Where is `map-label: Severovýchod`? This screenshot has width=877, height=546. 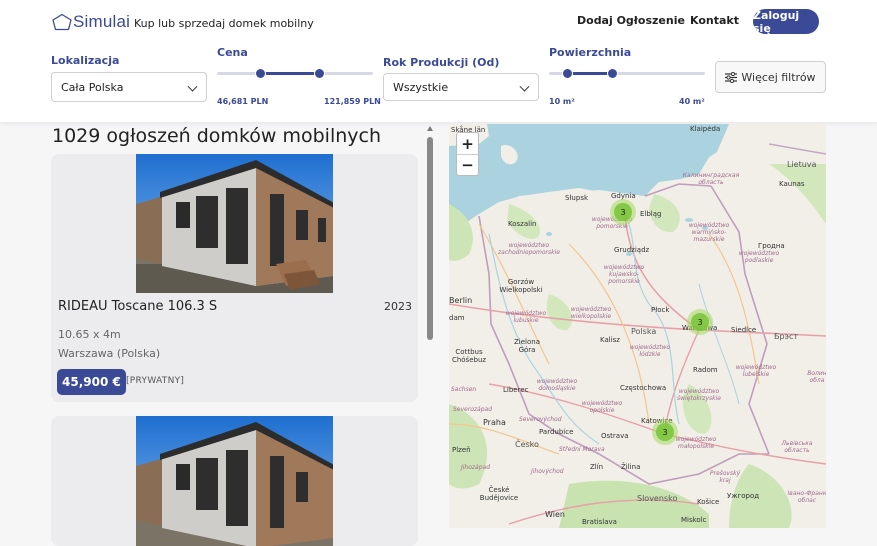
map-label: Severovýchod is located at coordinates (540, 419).